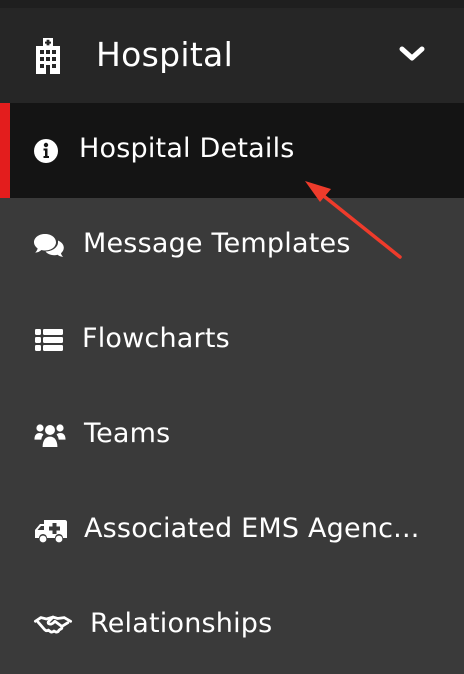  What do you see at coordinates (232, 4) in the screenshot?
I see `top-border` at bounding box center [232, 4].